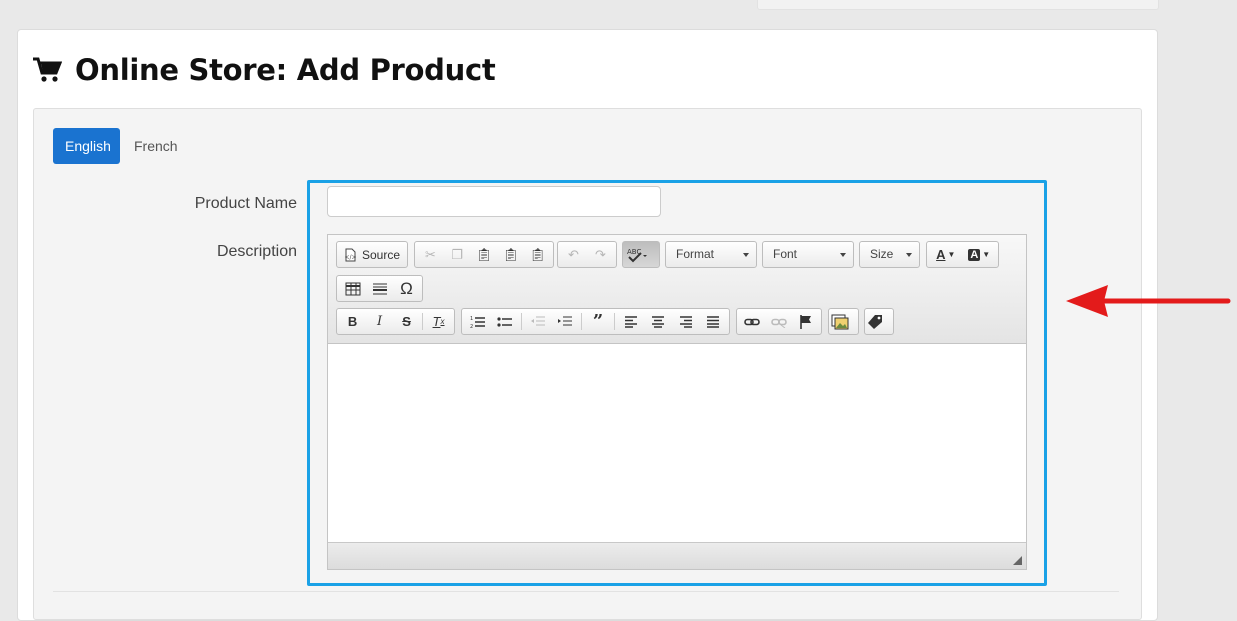 The height and width of the screenshot is (621, 1237). Describe the element at coordinates (785, 254) in the screenshot. I see `font-label: Font` at that location.